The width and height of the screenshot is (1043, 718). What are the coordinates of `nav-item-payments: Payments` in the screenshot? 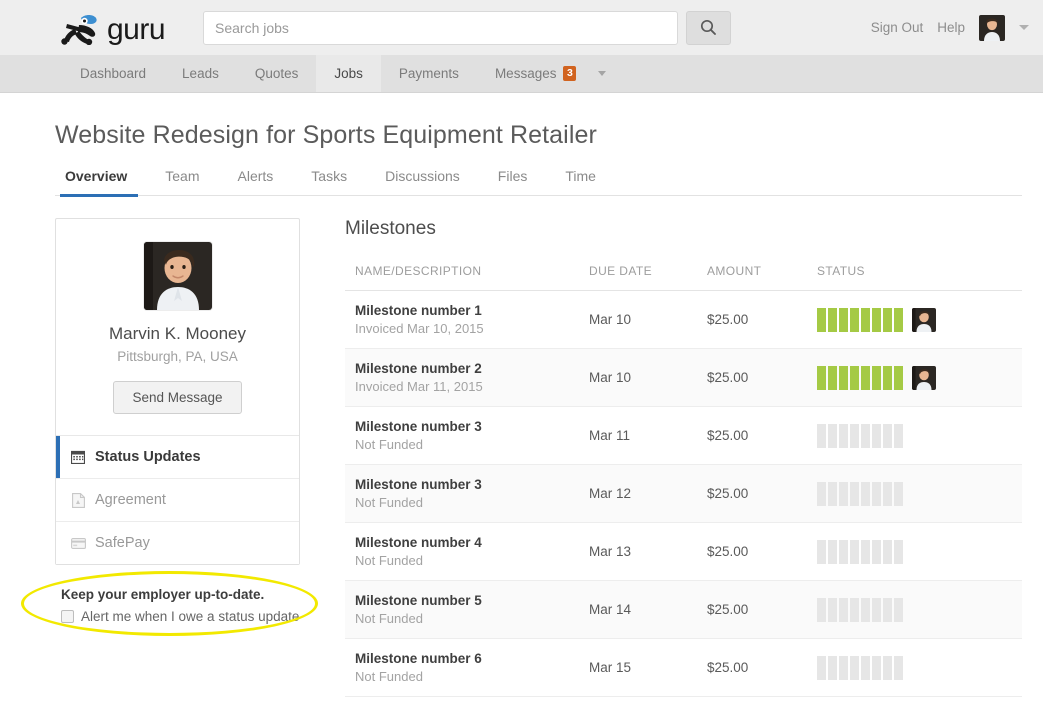 It's located at (429, 73).